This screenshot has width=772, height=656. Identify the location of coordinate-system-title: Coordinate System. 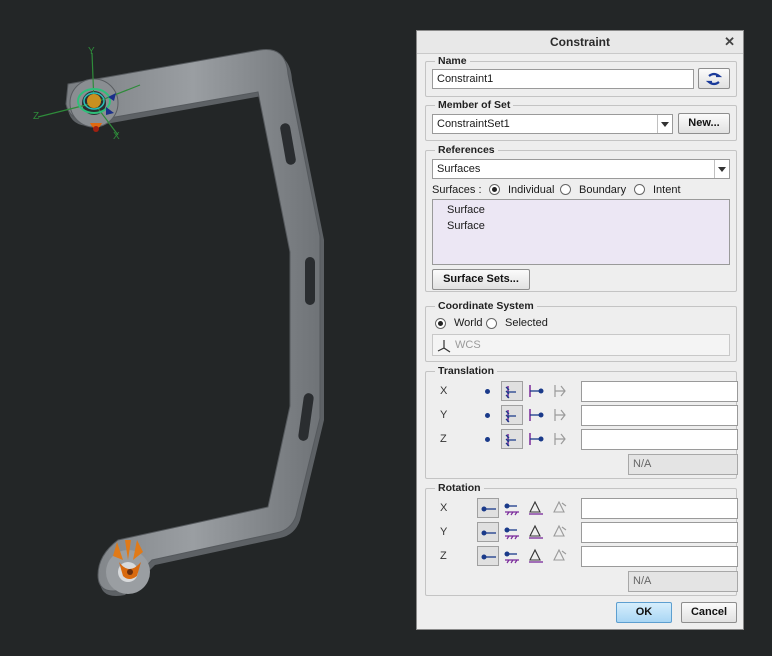
(486, 306).